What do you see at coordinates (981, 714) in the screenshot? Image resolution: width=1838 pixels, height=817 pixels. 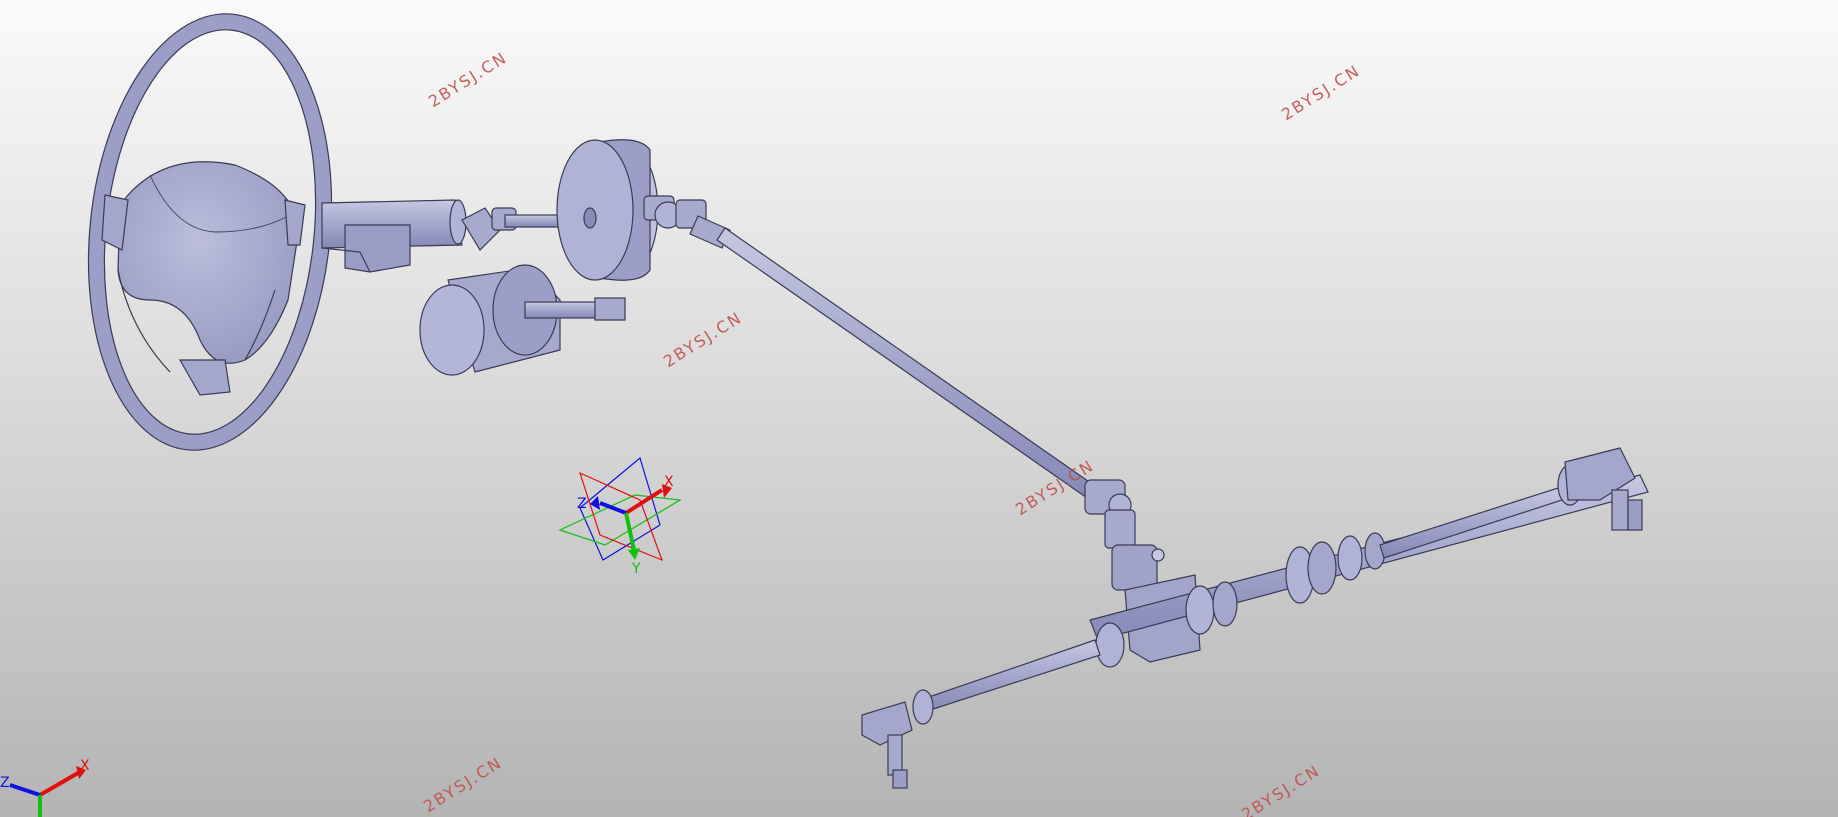 I see `left-tie-rod` at bounding box center [981, 714].